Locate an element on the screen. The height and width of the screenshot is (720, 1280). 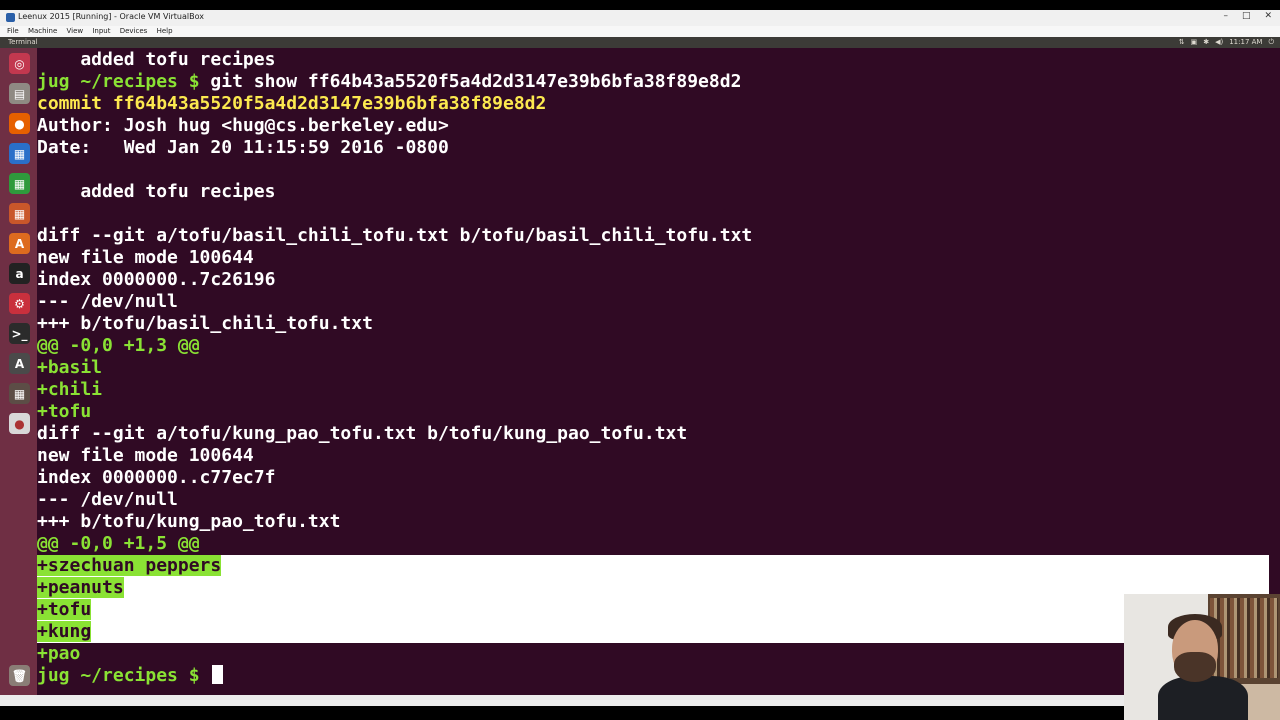
terminal-text: +peanuts is located at coordinates (80, 587).